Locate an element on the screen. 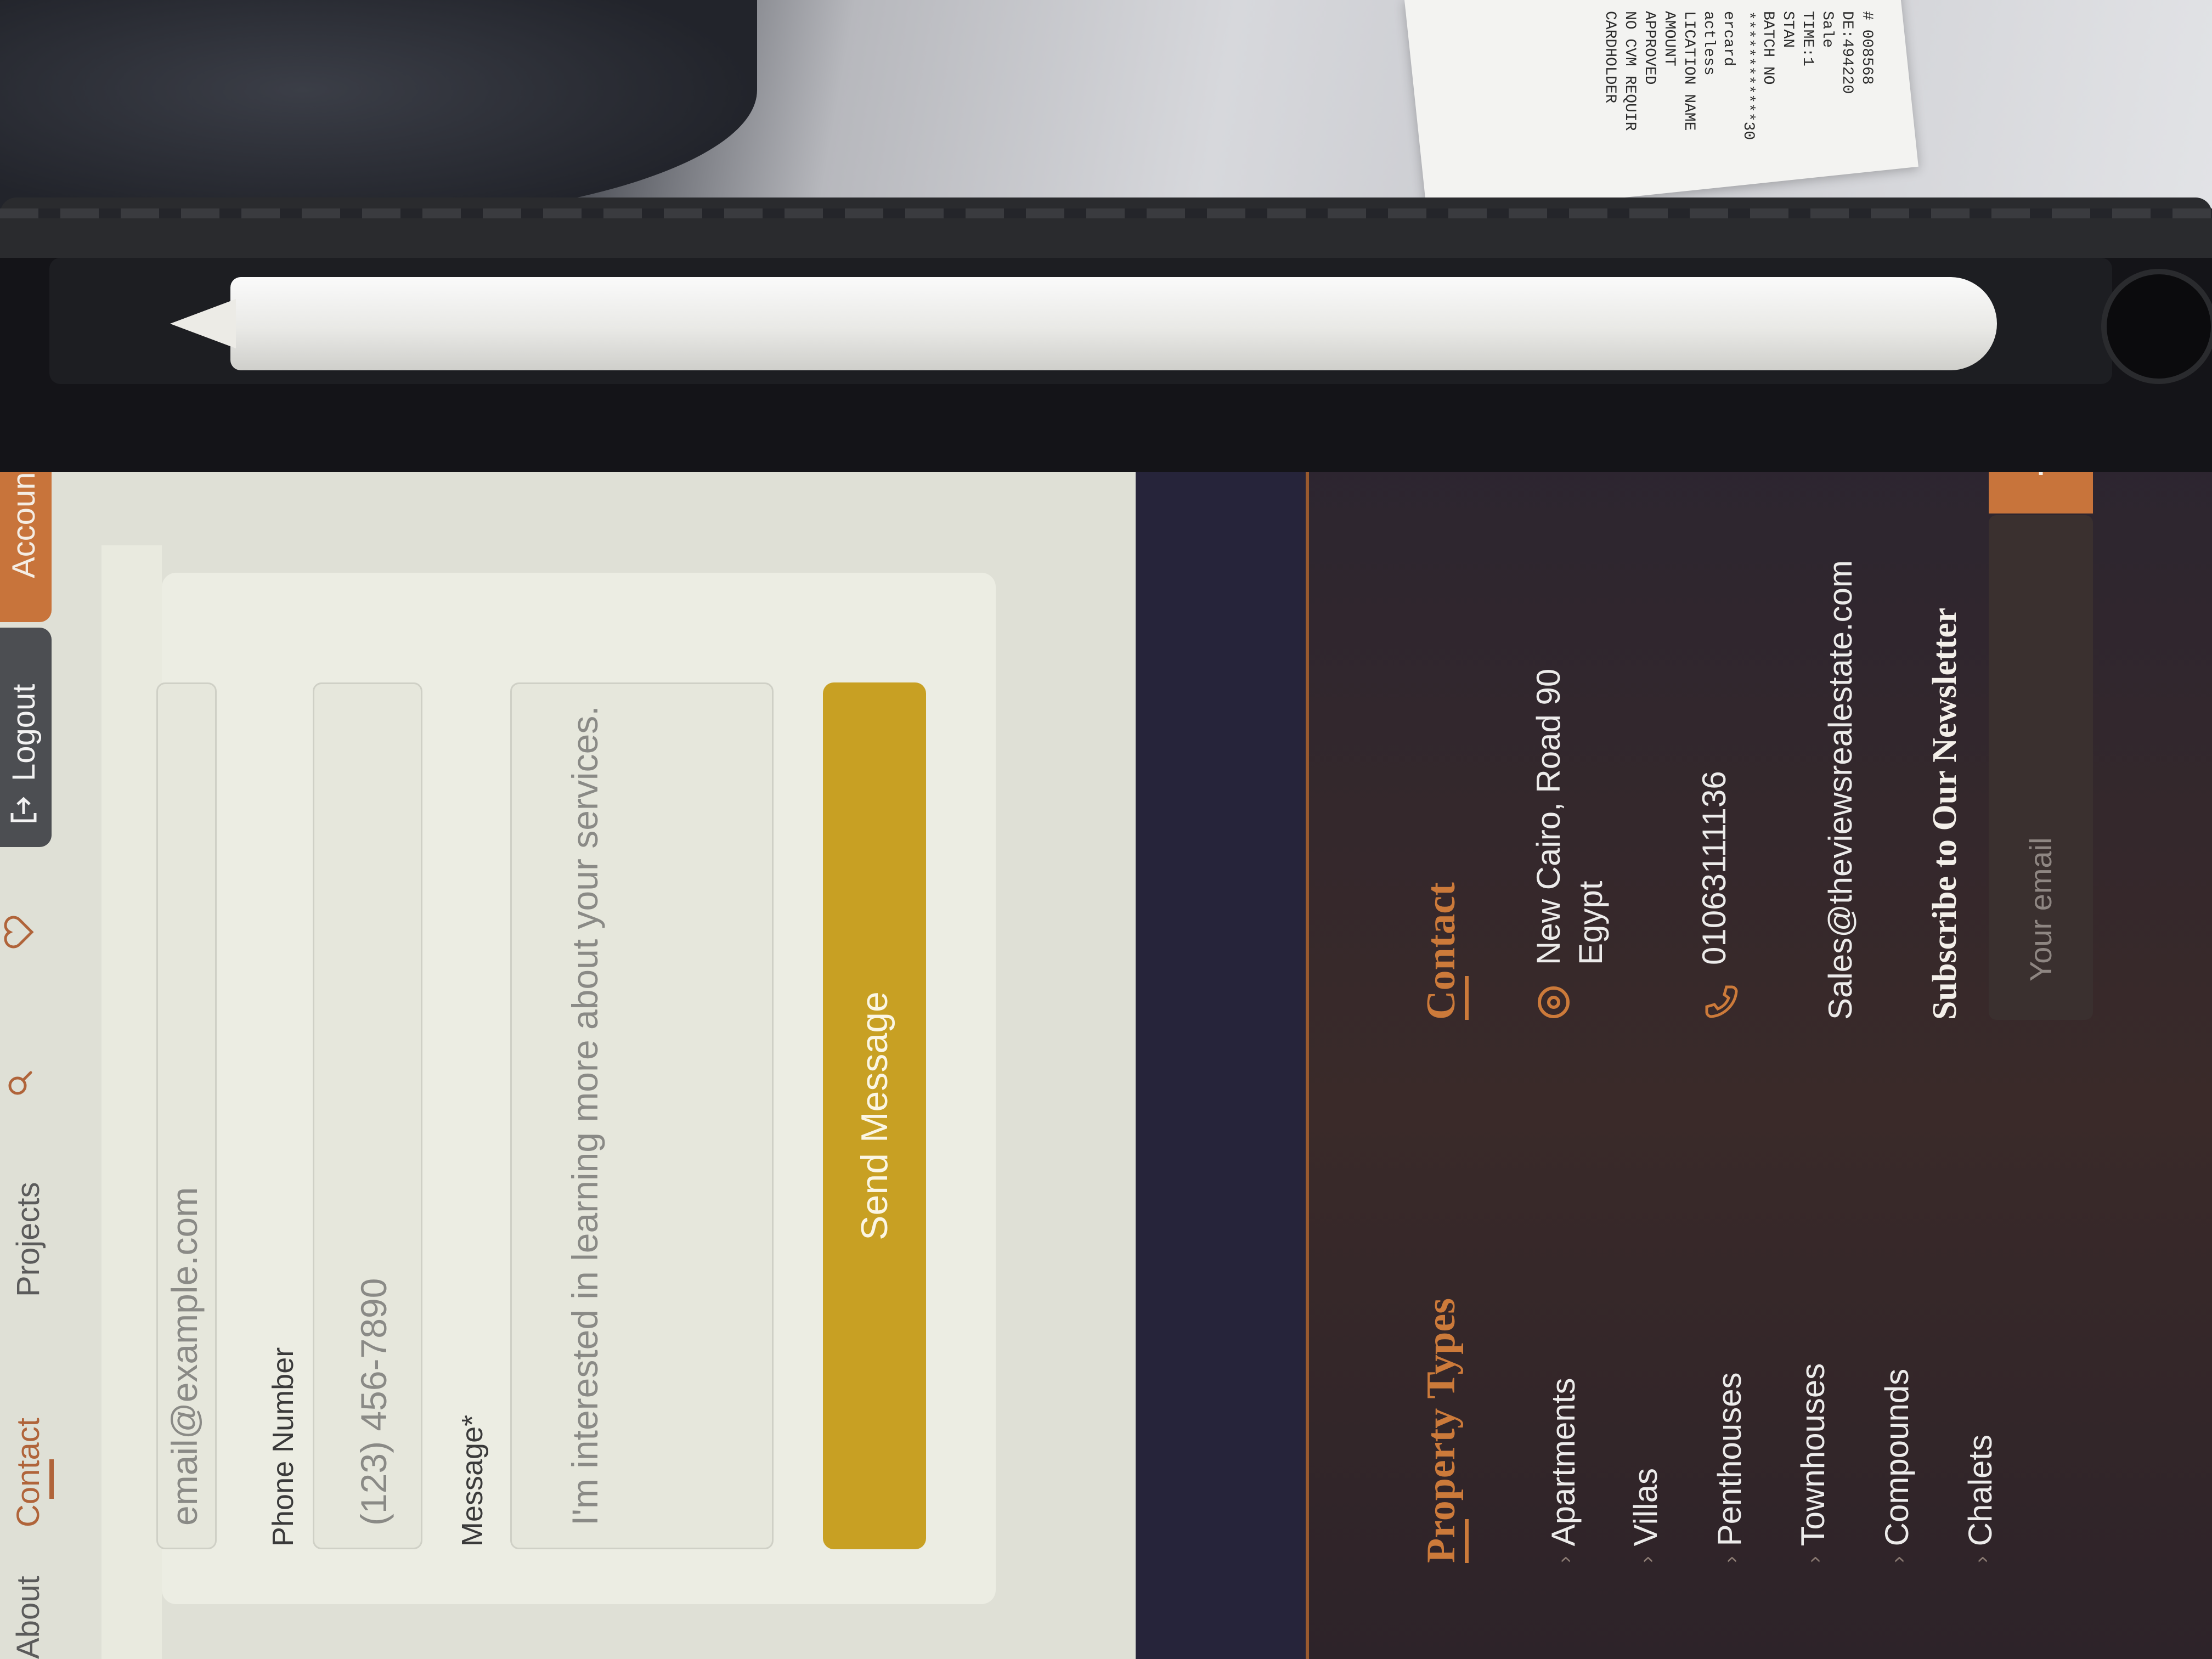 The width and height of the screenshot is (2212, 1659). property-type-link: › Penthouses is located at coordinates (1730, 1468).